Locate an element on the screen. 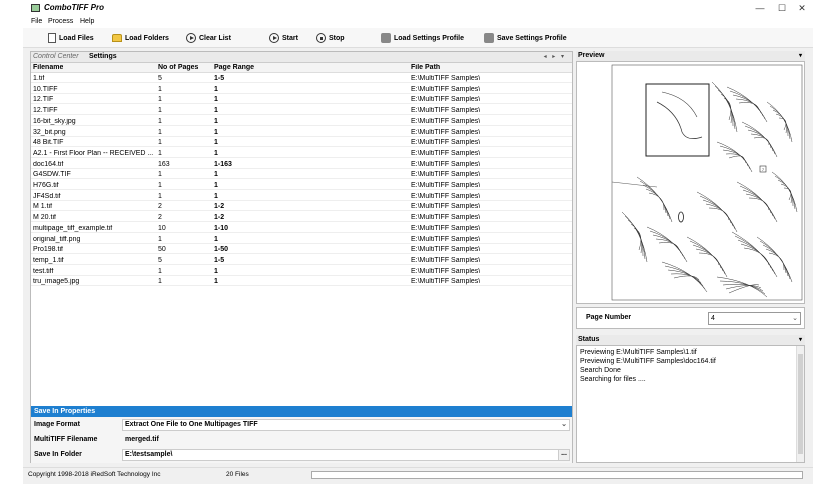 The image size is (836, 484). load-settings-profile-button: Load Settings Profile is located at coordinates (422, 38).